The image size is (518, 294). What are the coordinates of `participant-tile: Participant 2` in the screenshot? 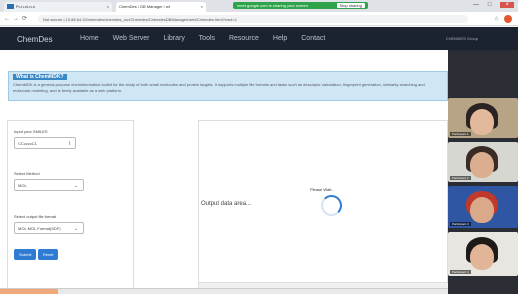 It's located at (483, 162).